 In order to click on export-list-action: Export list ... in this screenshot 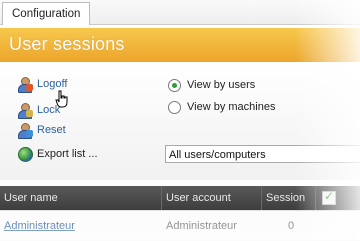, I will do `click(57, 154)`.